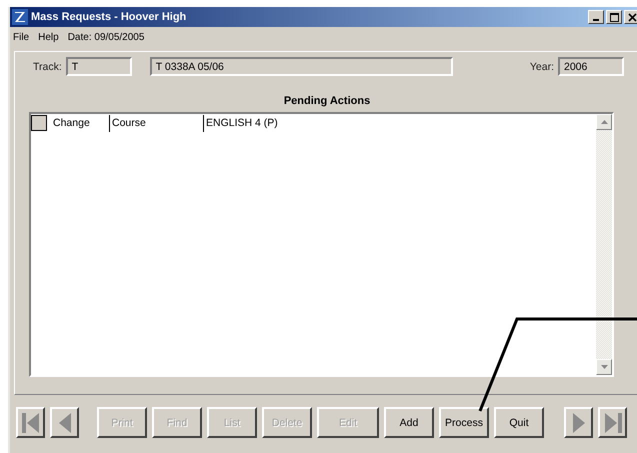 The width and height of the screenshot is (637, 453). I want to click on maximize-button, so click(614, 17).